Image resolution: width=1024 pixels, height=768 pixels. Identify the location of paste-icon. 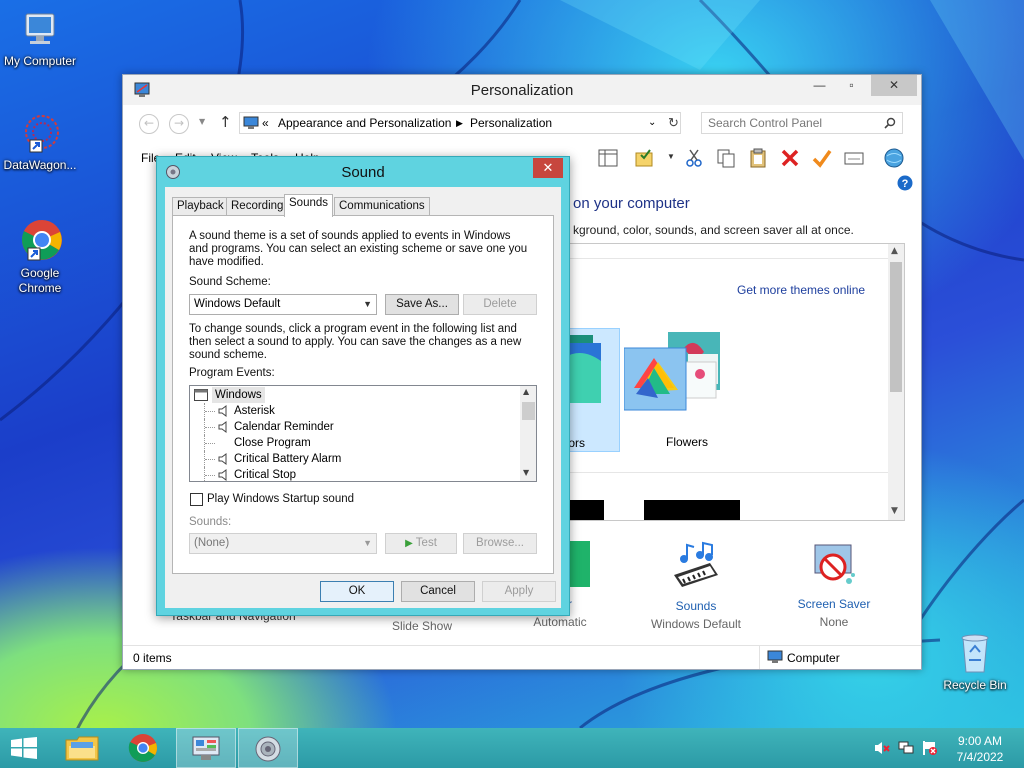
(758, 158).